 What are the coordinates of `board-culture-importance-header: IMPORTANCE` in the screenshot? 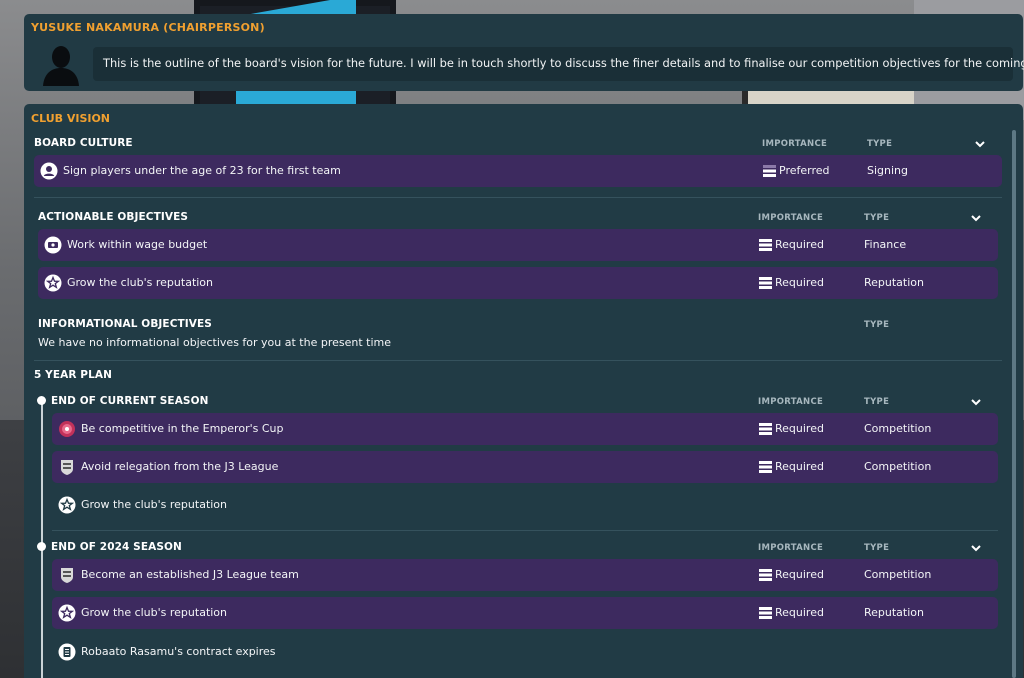 It's located at (794, 144).